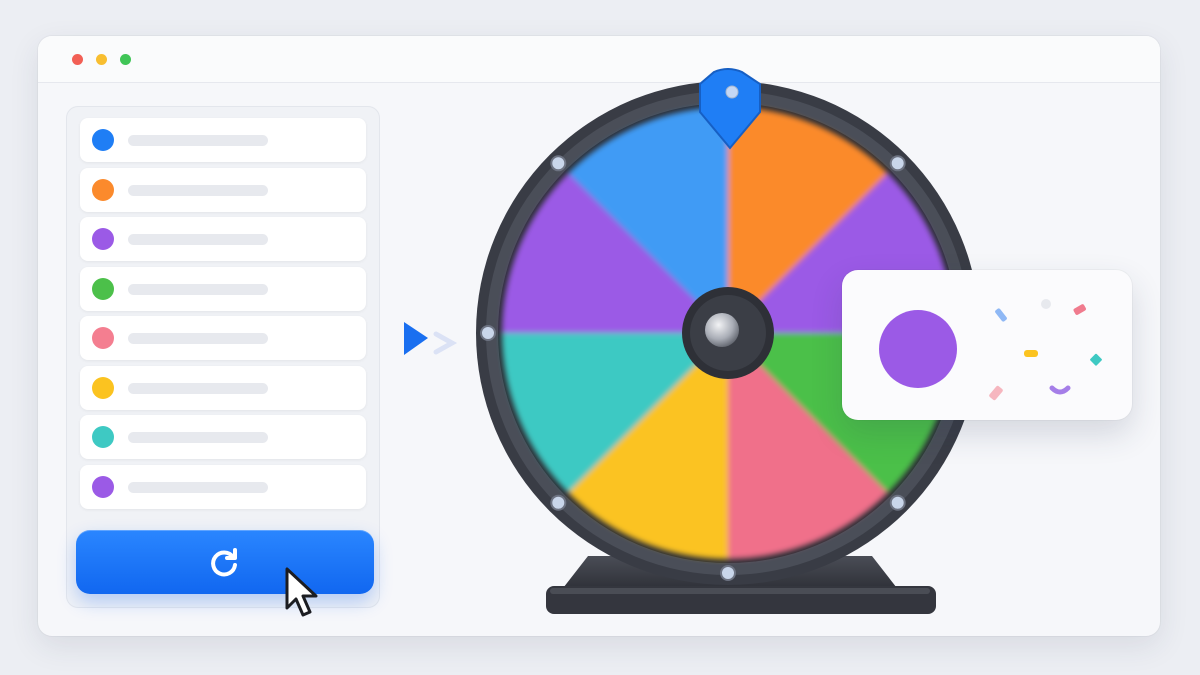 The width and height of the screenshot is (1200, 675). I want to click on refresh-icon, so click(224, 562).